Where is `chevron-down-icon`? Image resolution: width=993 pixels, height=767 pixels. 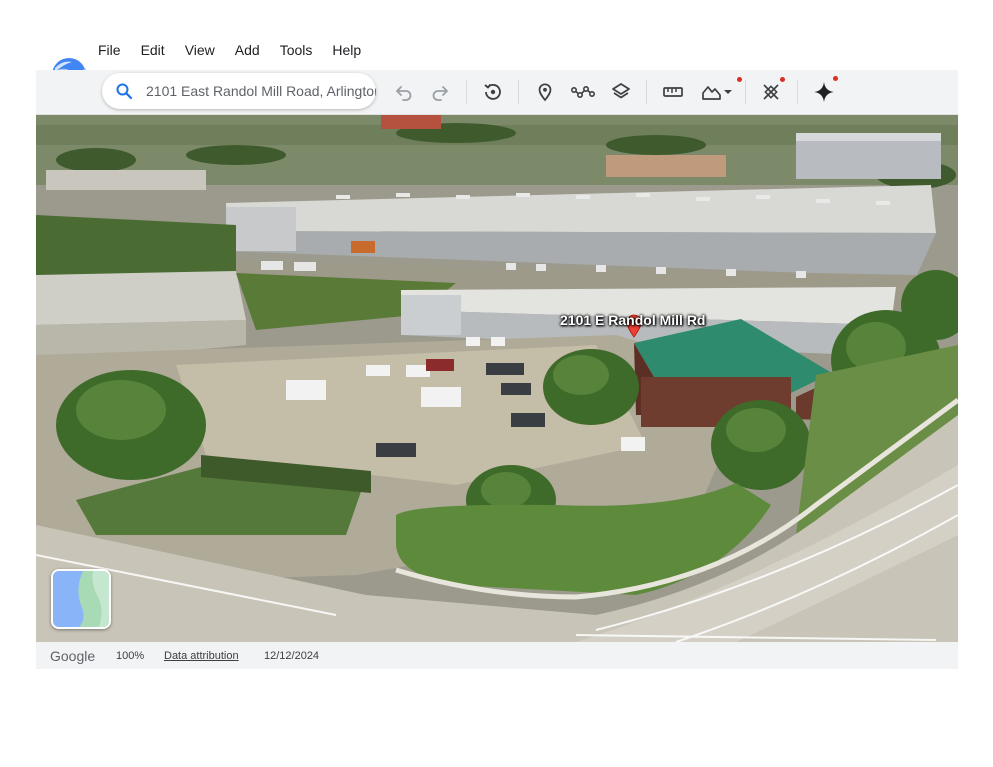 chevron-down-icon is located at coordinates (728, 92).